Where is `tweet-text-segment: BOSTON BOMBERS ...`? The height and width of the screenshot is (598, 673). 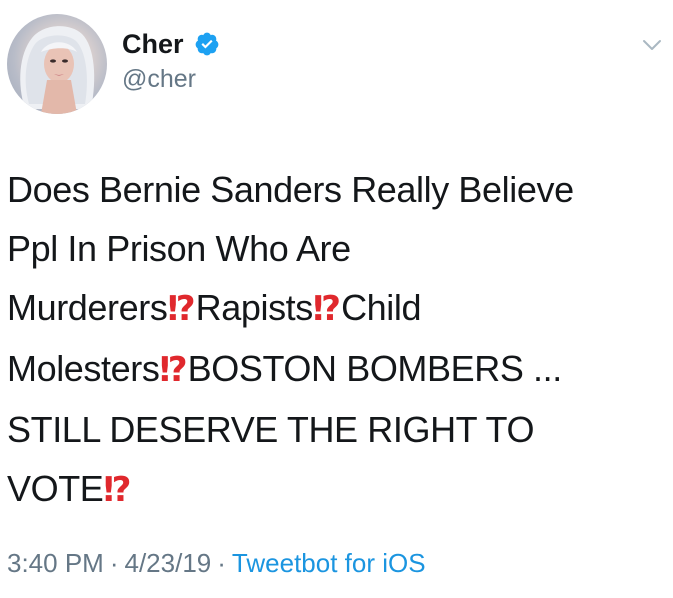
tweet-text-segment: BOSTON BOMBERS ... is located at coordinates (375, 368).